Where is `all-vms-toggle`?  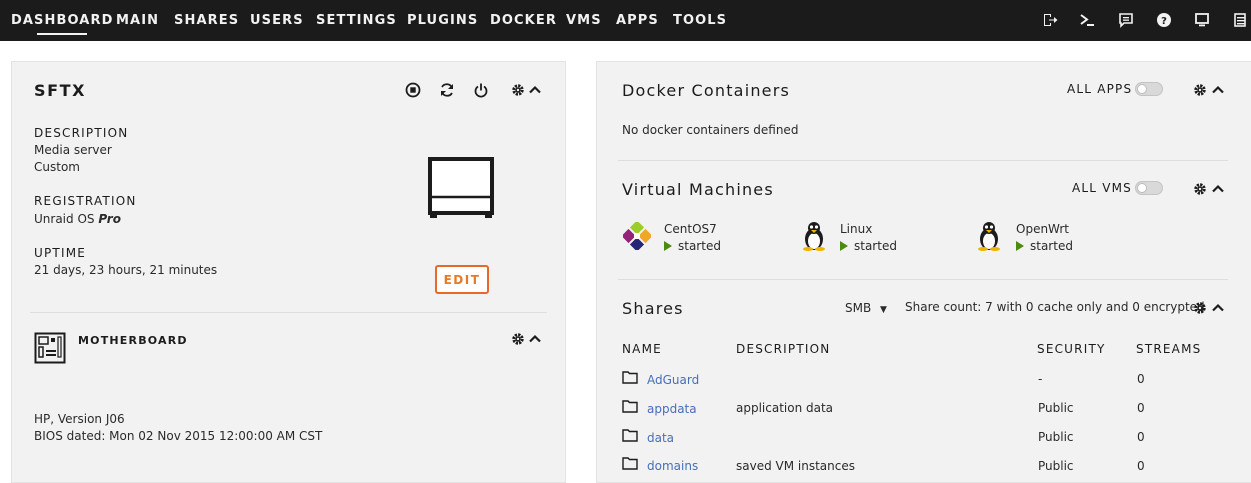
all-vms-toggle is located at coordinates (1149, 188).